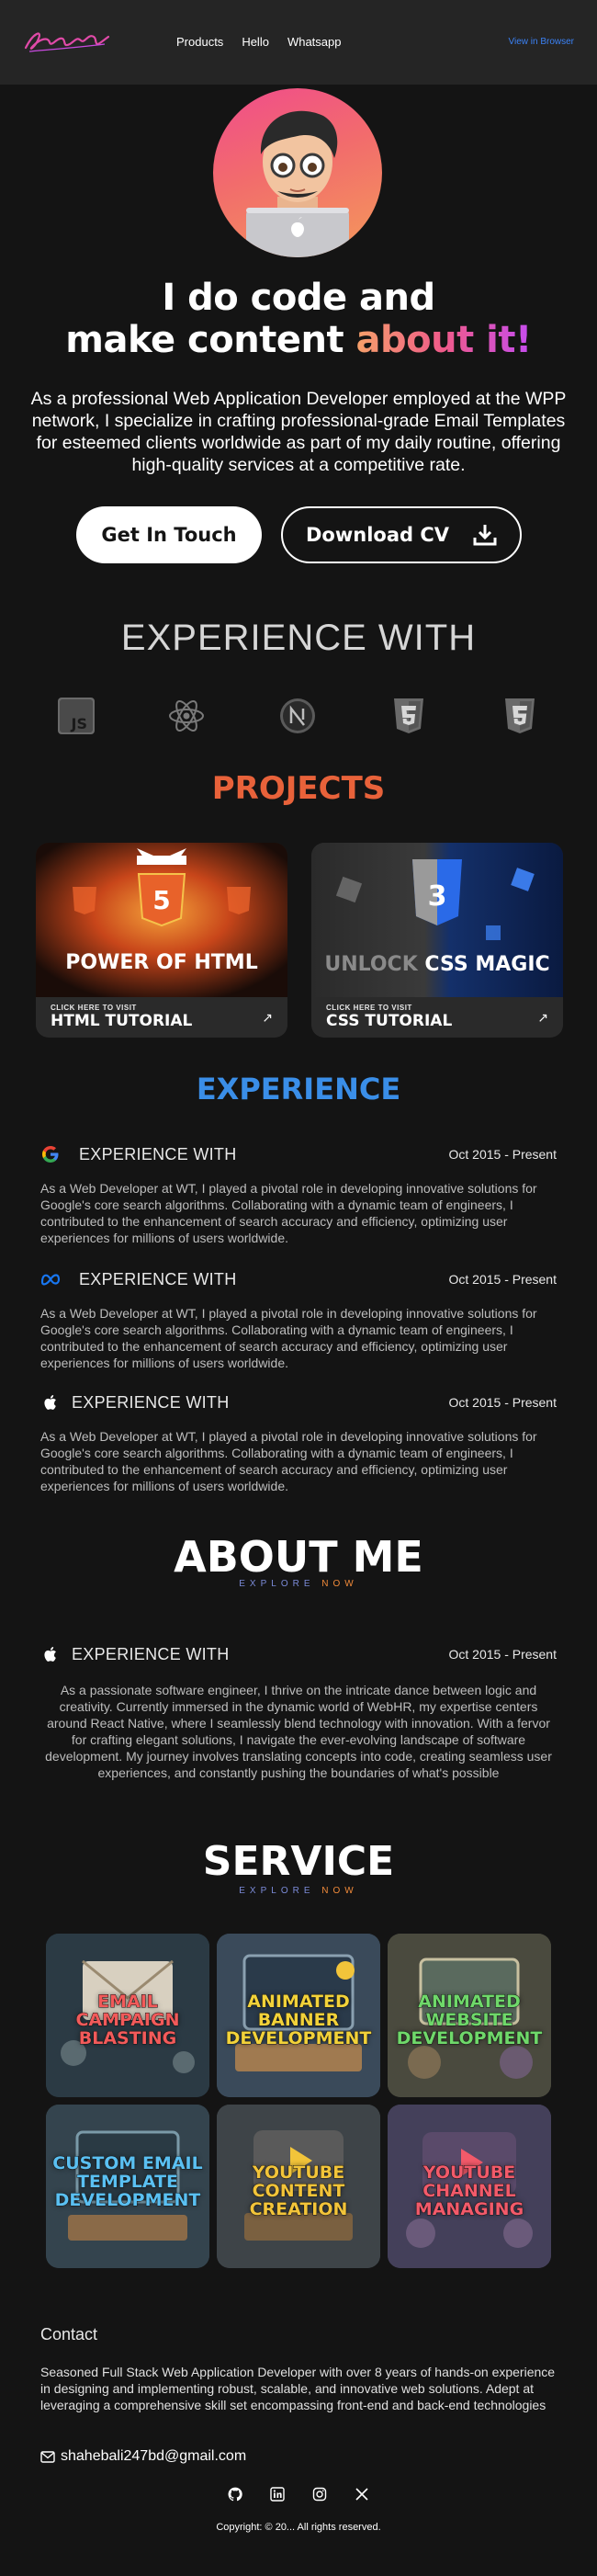 This screenshot has width=597, height=2576. Describe the element at coordinates (485, 536) in the screenshot. I see `download-icon` at that location.